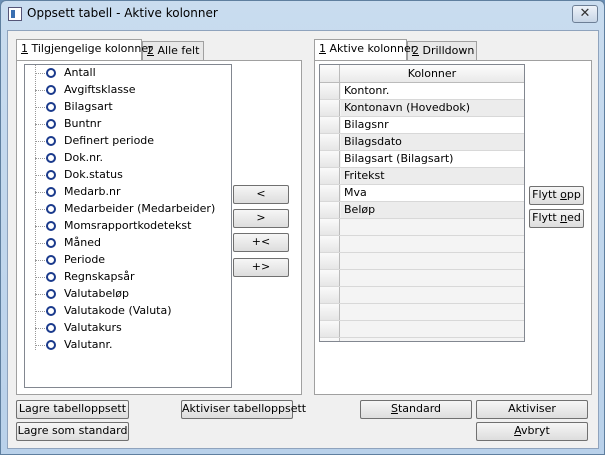 This screenshot has height=455, width=605. What do you see at coordinates (261, 194) in the screenshot?
I see `move-left-button: <` at bounding box center [261, 194].